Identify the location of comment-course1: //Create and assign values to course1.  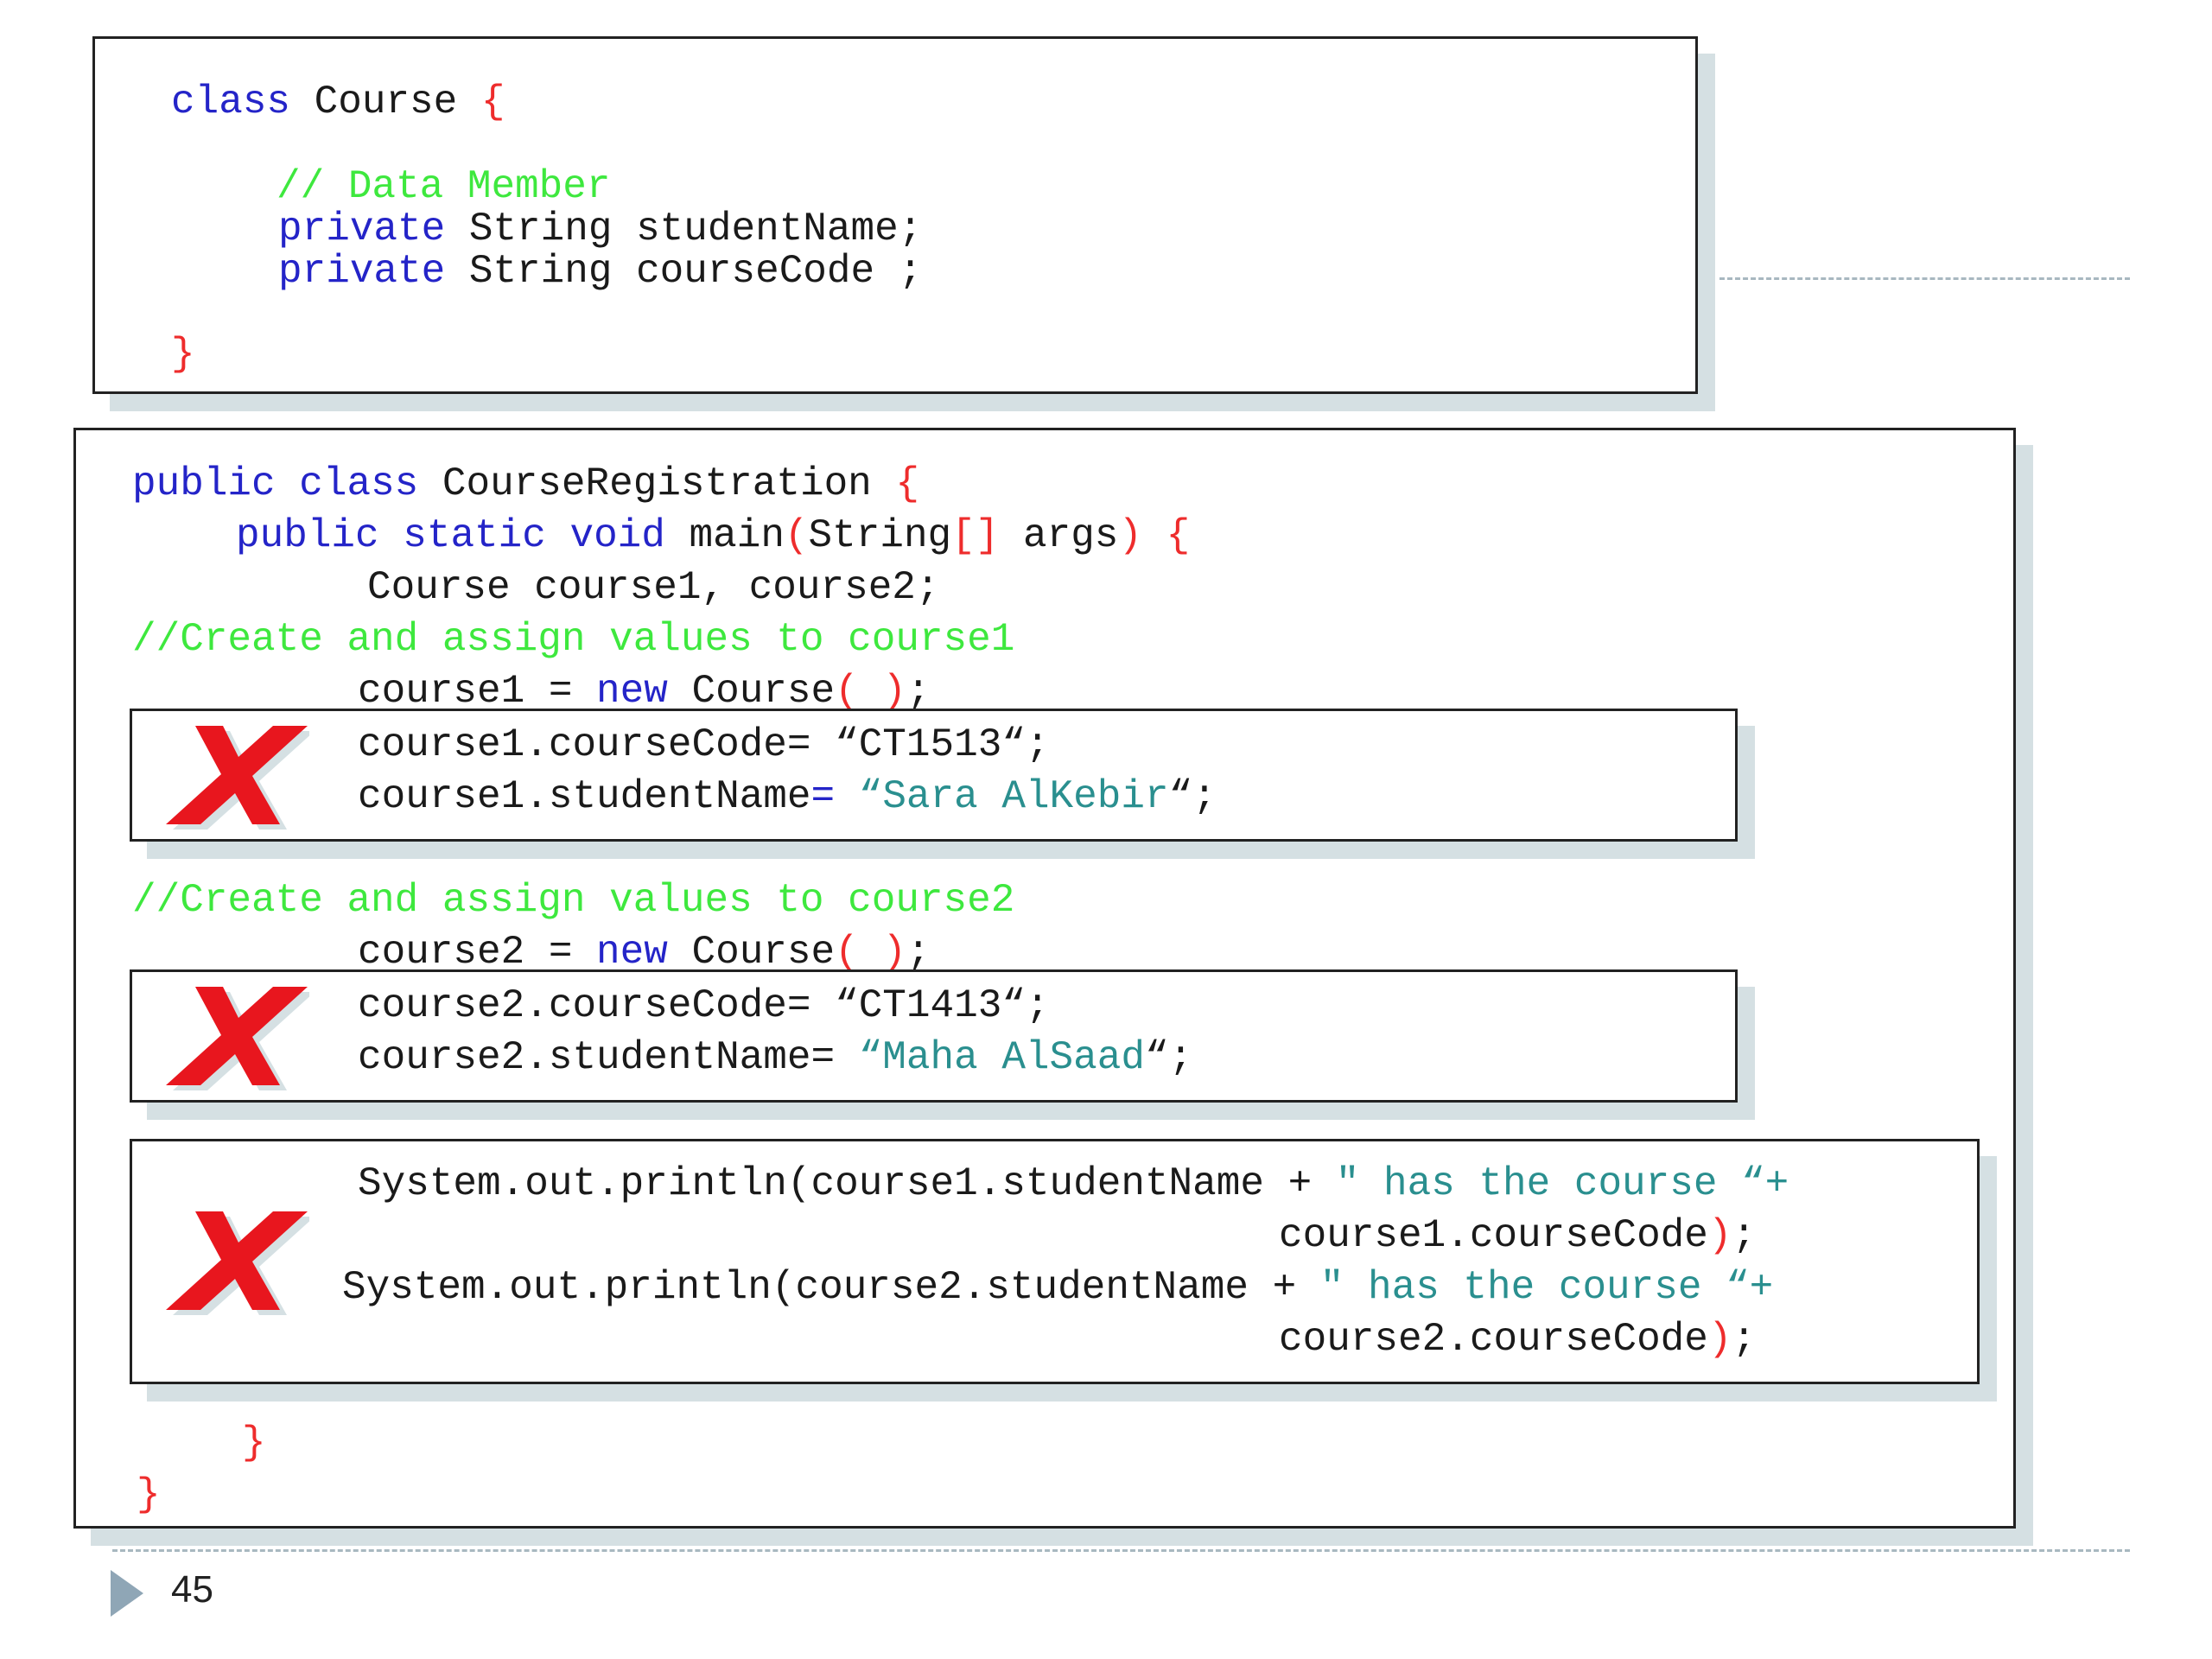
(573, 639).